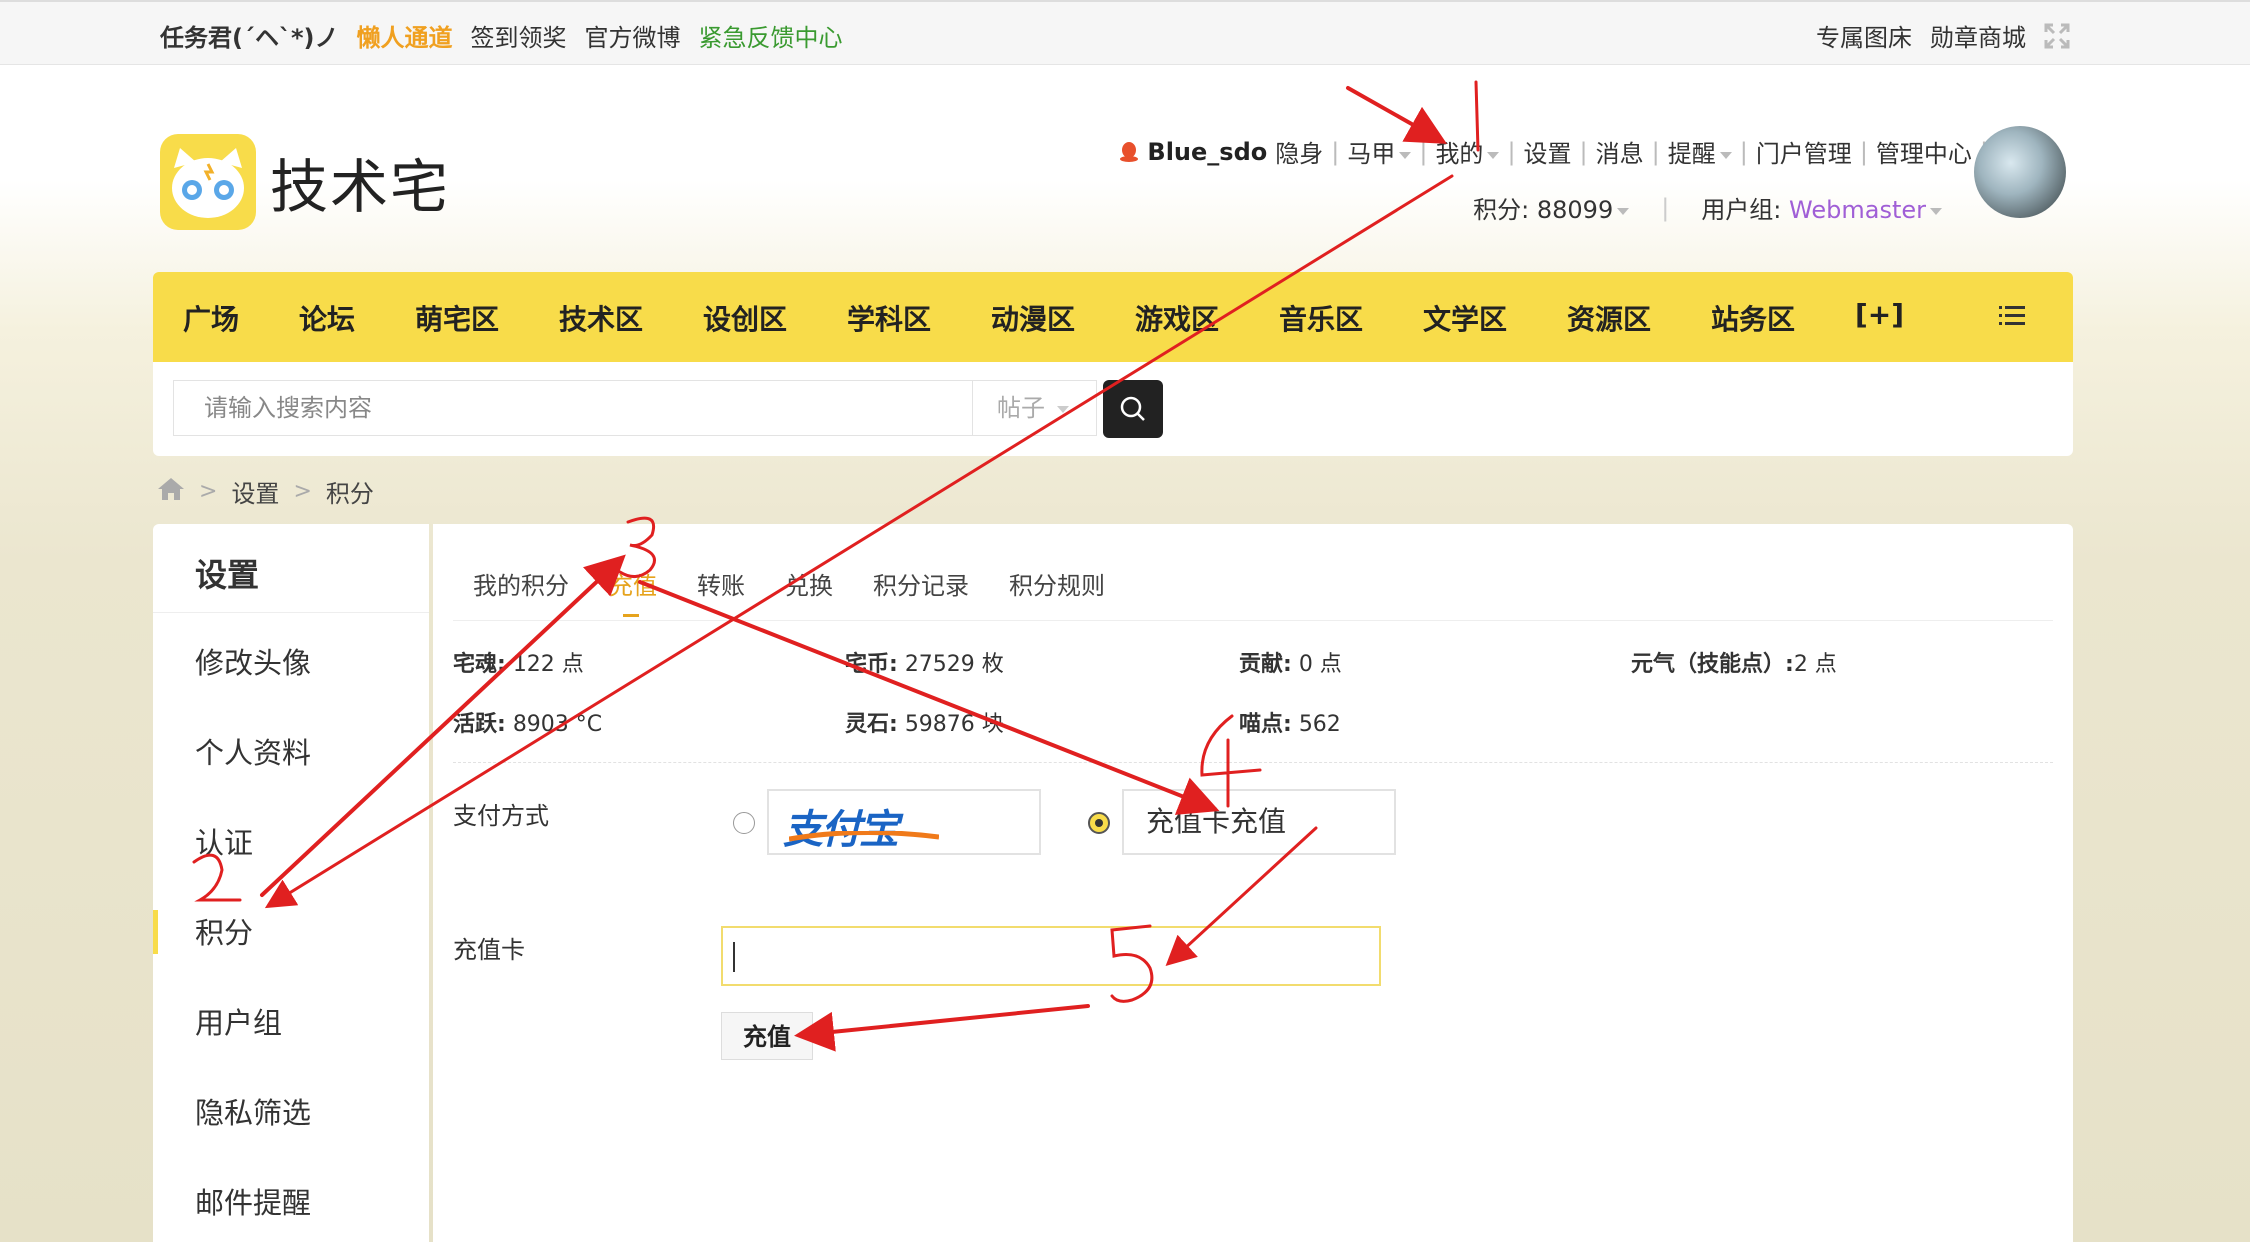 The height and width of the screenshot is (1242, 2250). What do you see at coordinates (1548, 151) in the screenshot?
I see `settings-link: 设置` at bounding box center [1548, 151].